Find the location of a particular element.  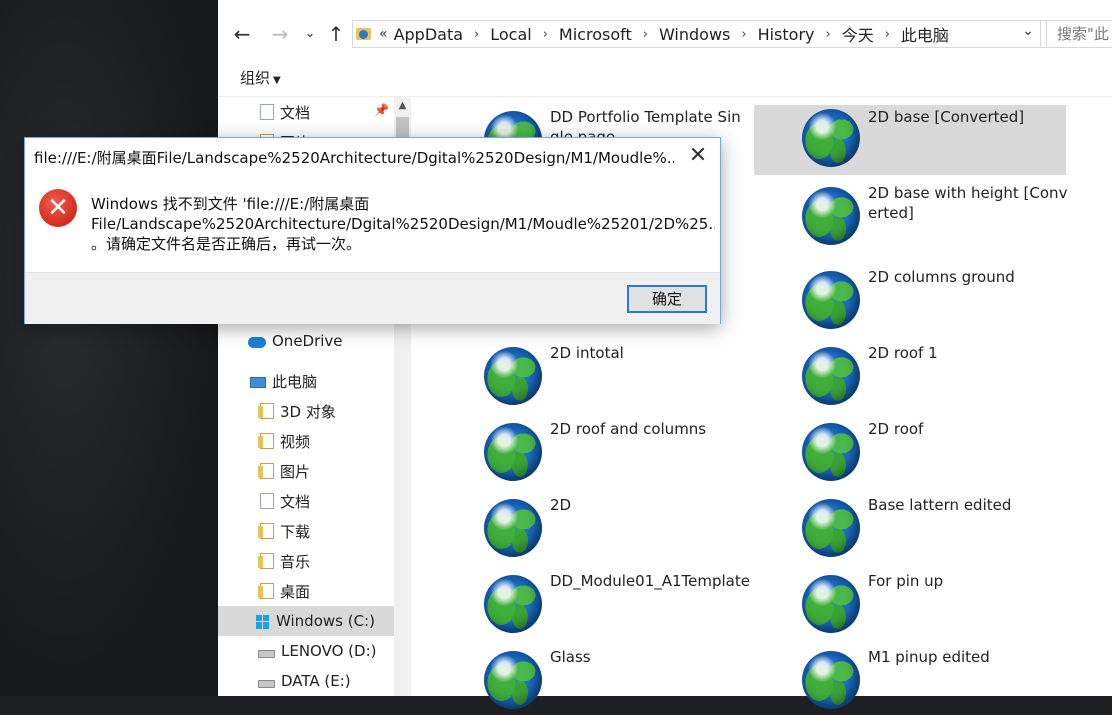

sidebar-item-label: DATA (E:) is located at coordinates (316, 681).